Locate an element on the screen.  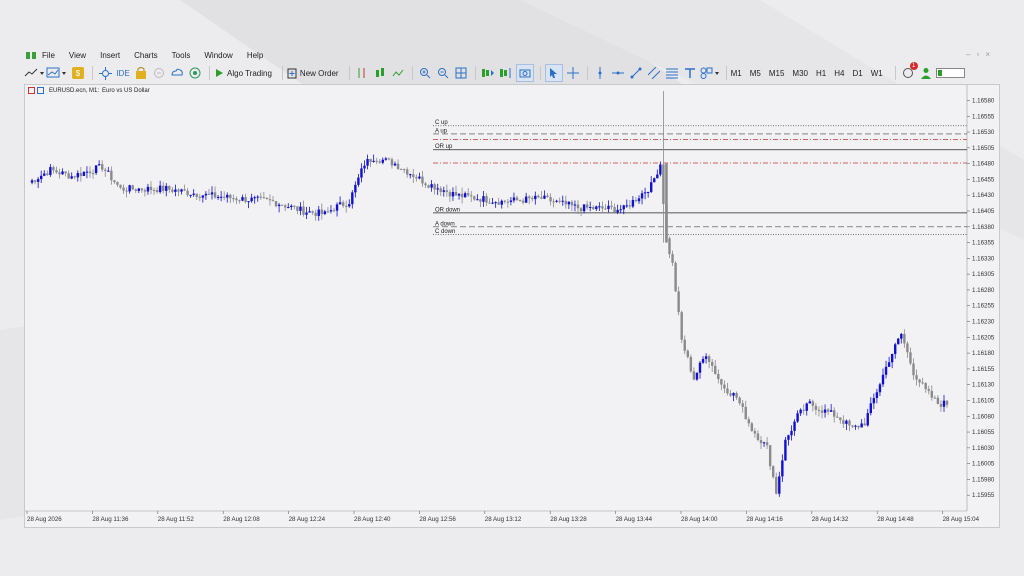
text-tool-icon is located at coordinates (690, 73).